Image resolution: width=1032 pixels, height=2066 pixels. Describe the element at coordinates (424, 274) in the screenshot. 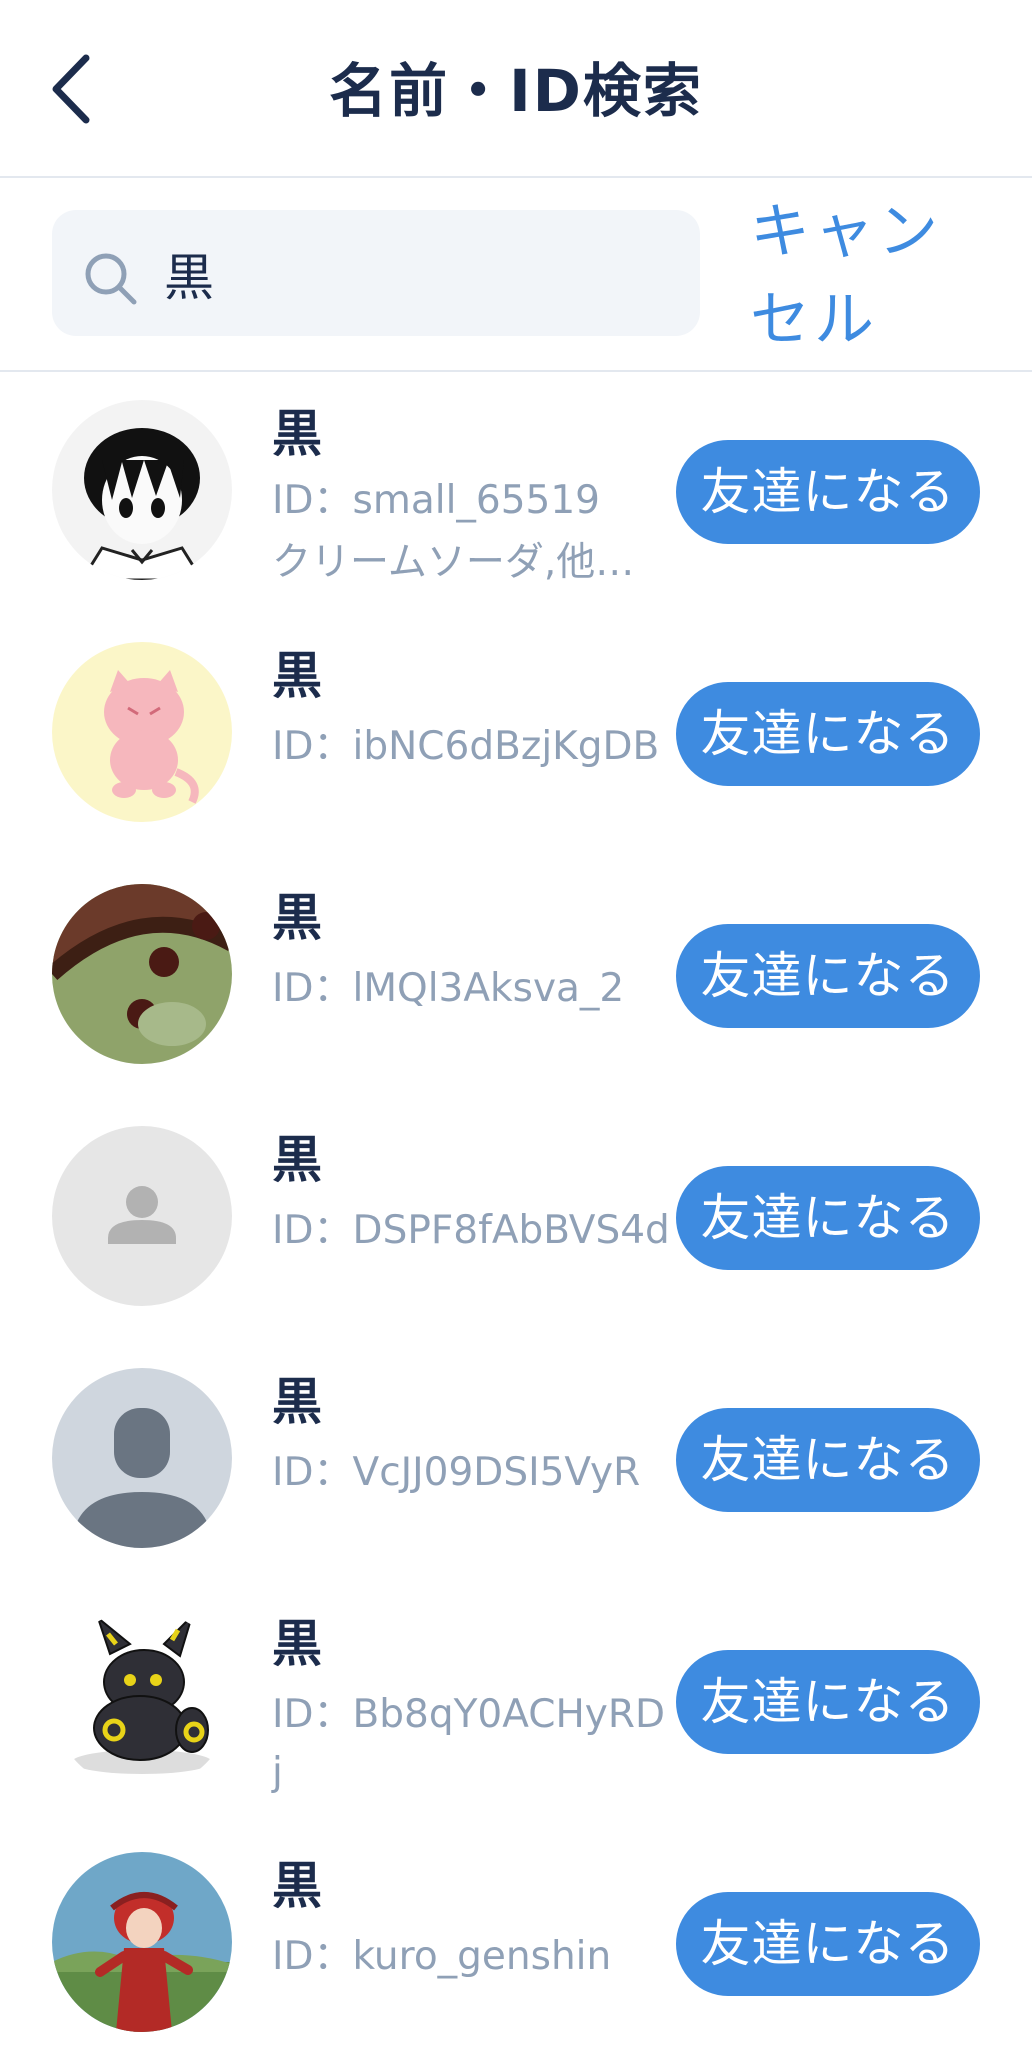

I see `search-input` at that location.